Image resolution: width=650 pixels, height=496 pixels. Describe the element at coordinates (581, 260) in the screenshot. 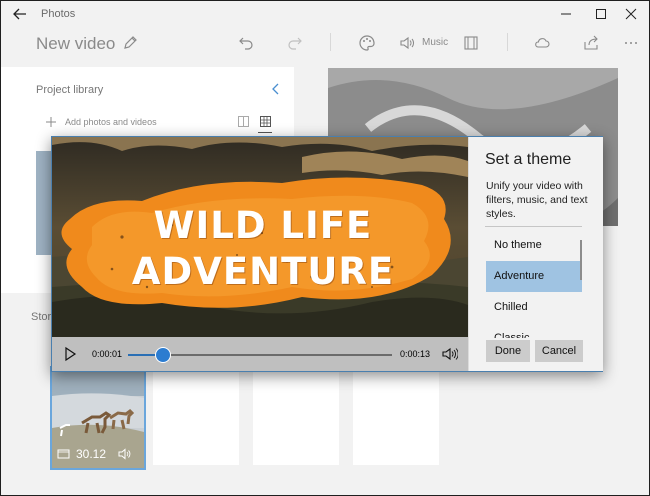

I see `theme-list-scrollbar` at that location.